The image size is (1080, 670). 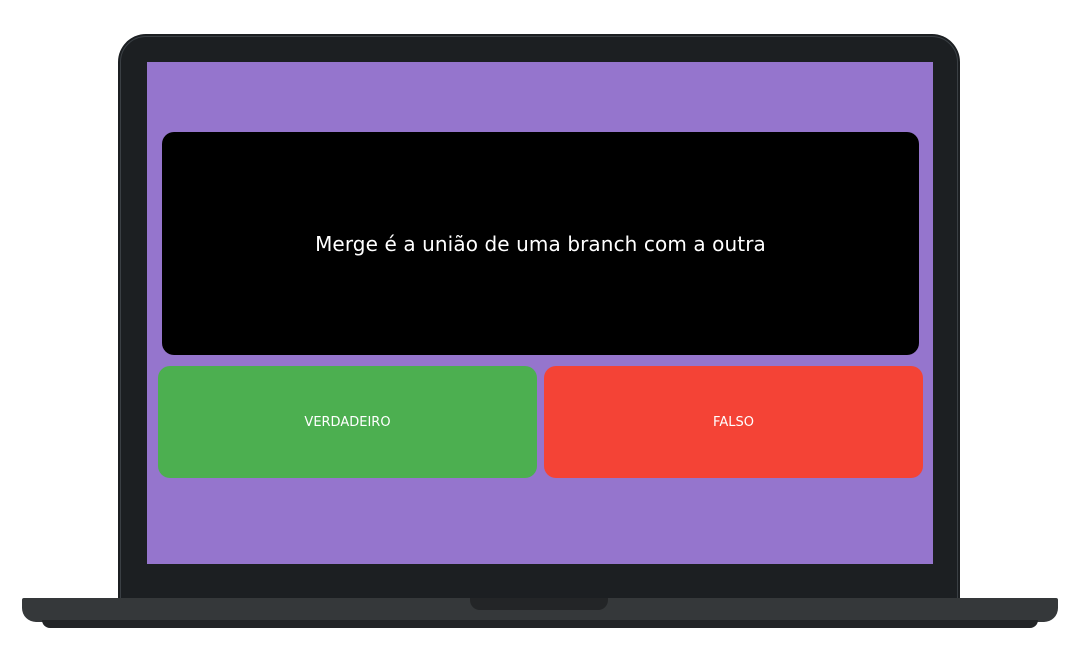 What do you see at coordinates (540, 624) in the screenshot?
I see `laptop-base-shadow` at bounding box center [540, 624].